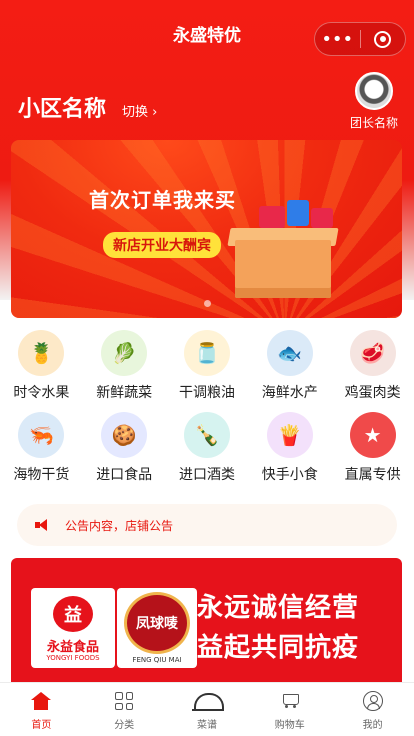  Describe the element at coordinates (372, 475) in the screenshot. I see `category-label: 直属专供` at that location.